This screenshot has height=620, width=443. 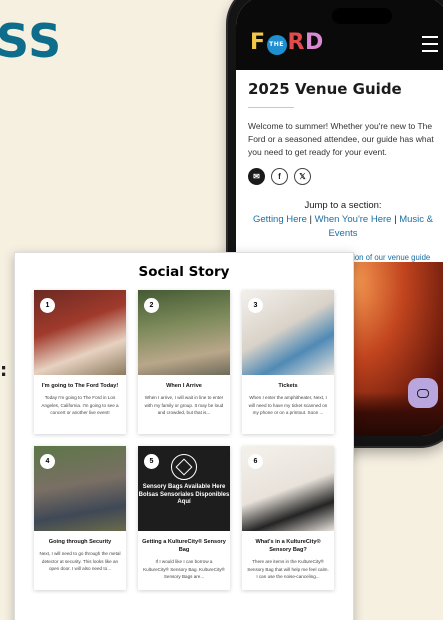 I want to click on story-image-arrival-plaza: 2, so click(x=184, y=332).